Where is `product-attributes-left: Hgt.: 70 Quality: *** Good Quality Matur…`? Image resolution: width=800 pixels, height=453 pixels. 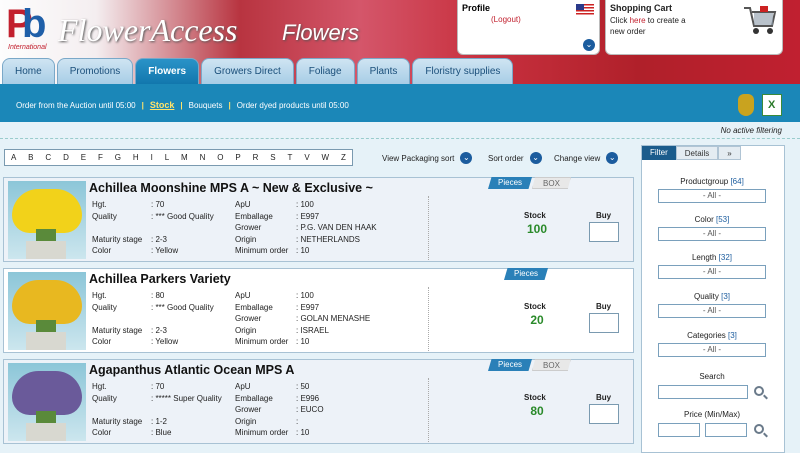 product-attributes-left: Hgt.: 70 Quality: *** Good Quality Matur… is located at coordinates (153, 228).